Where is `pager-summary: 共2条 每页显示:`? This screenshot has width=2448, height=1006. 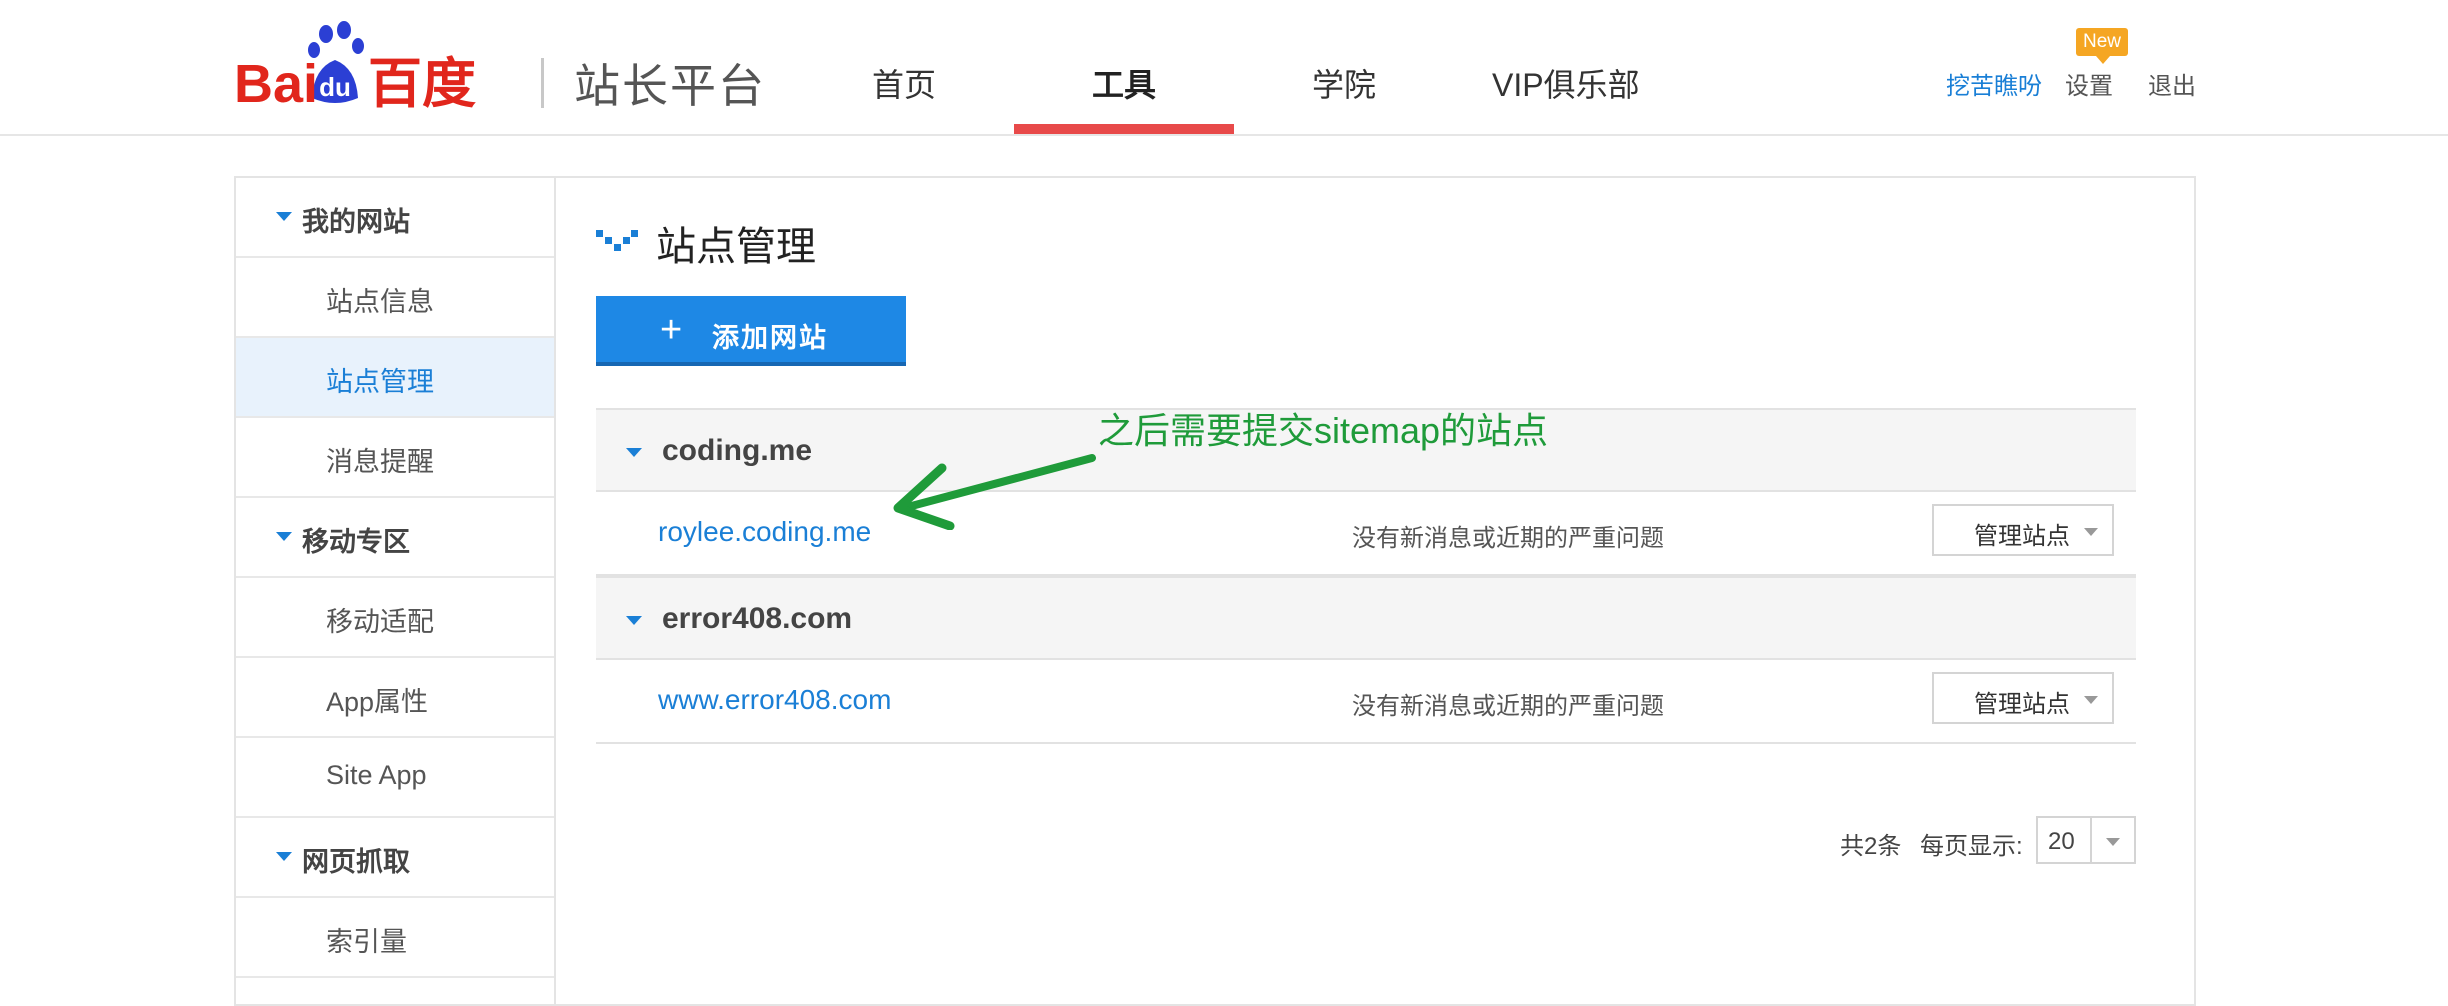 pager-summary: 共2条 每页显示: is located at coordinates (1931, 843).